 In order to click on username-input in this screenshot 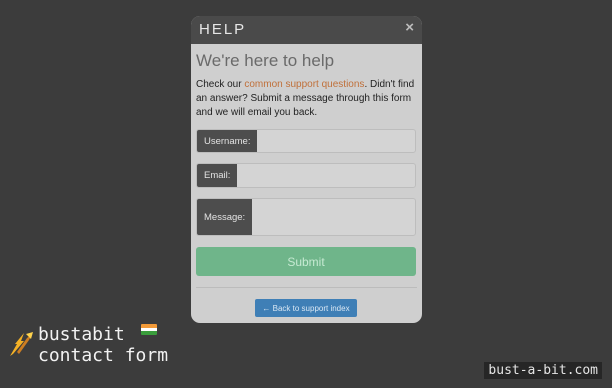, I will do `click(336, 141)`.